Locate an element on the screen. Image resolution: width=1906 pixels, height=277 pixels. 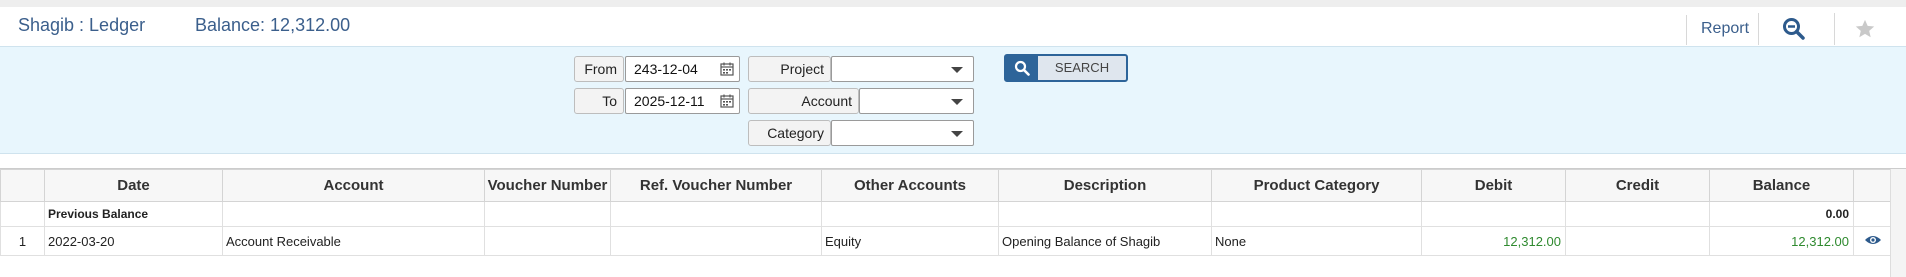
star-icon is located at coordinates (1864, 28).